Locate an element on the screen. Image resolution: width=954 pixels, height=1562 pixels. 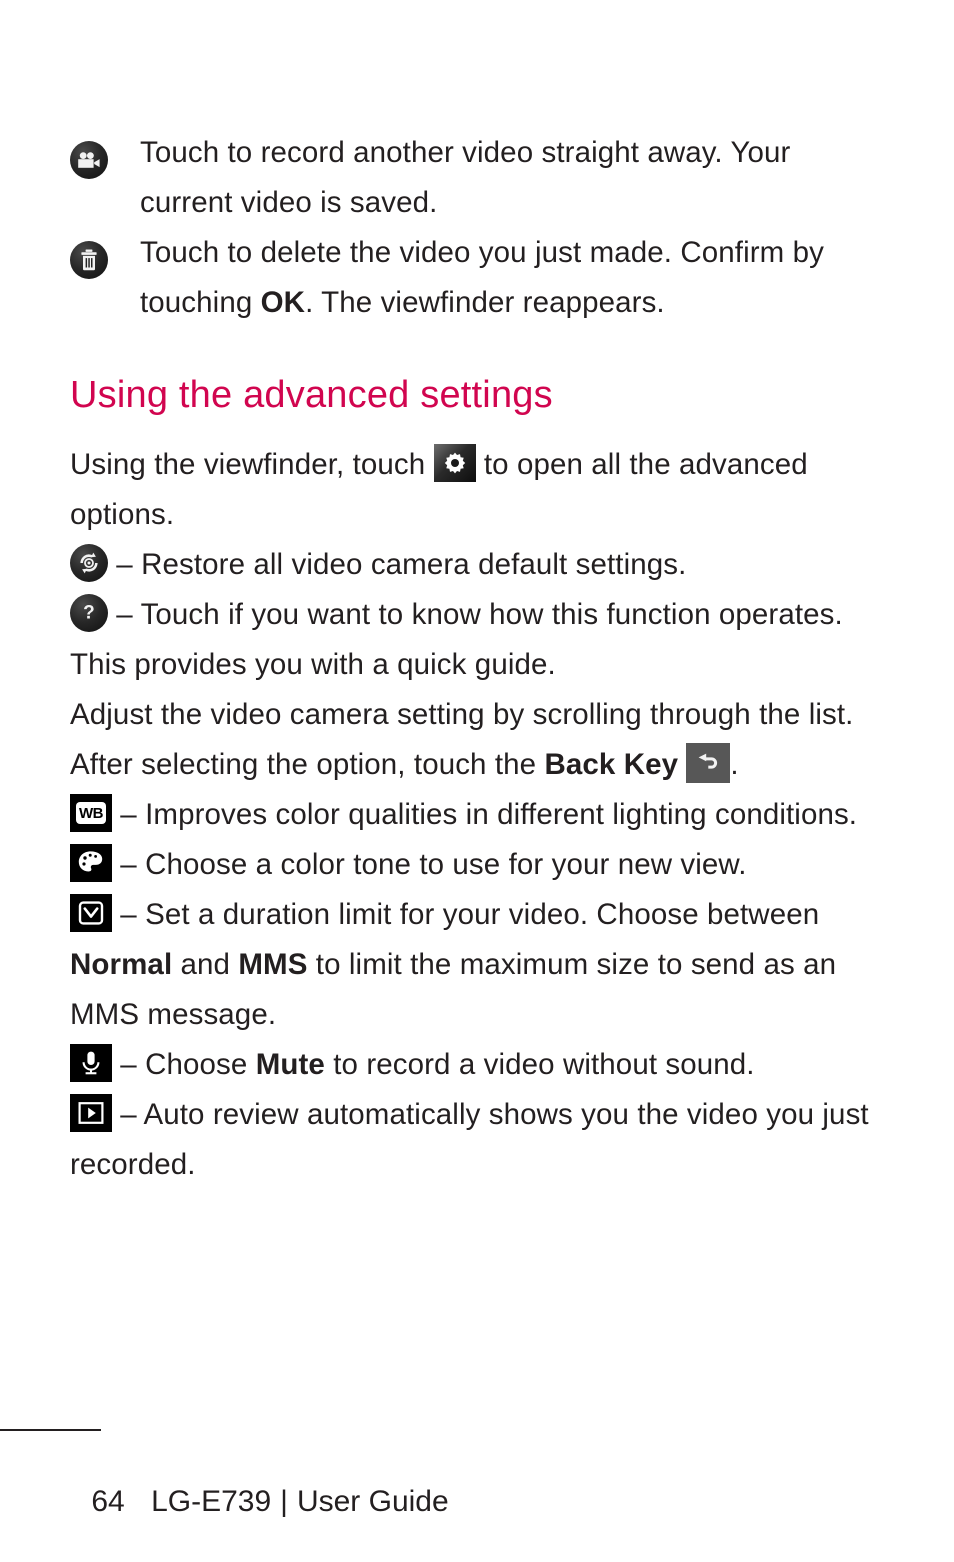
list-item-text-part-2: to record a video without sound. is located at coordinates (539, 1064).